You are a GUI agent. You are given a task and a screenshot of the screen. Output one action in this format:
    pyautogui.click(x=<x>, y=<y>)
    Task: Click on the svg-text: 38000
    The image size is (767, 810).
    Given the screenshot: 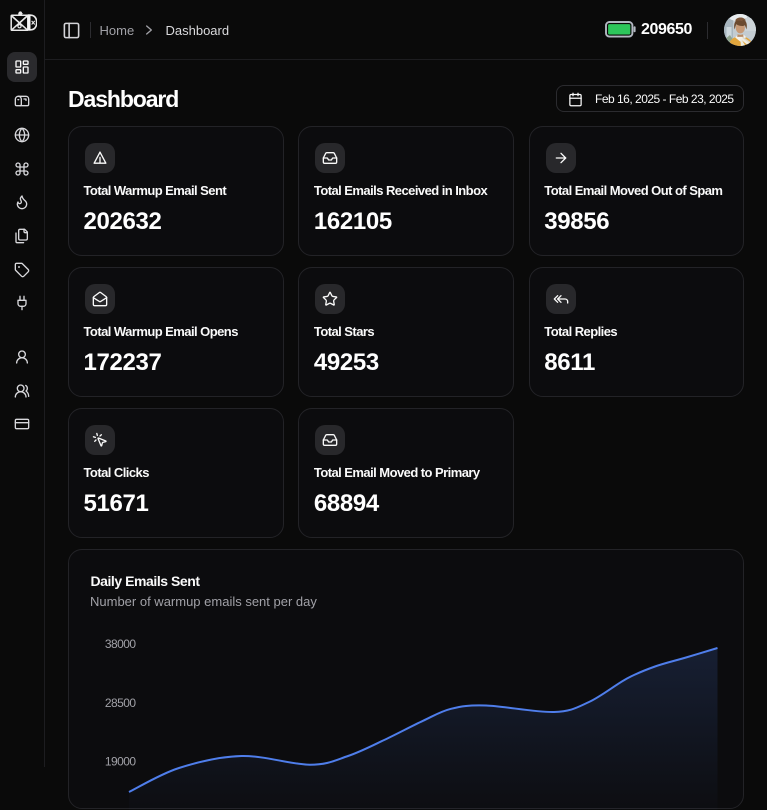 What is the action you would take?
    pyautogui.click(x=120, y=644)
    